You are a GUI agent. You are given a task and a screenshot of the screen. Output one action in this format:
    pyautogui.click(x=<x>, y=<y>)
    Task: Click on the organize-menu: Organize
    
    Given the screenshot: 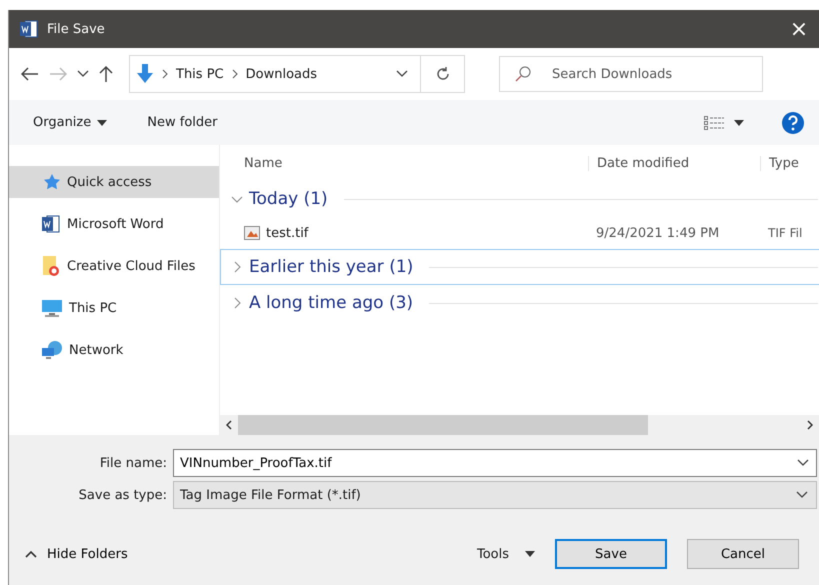 What is the action you would take?
    pyautogui.click(x=70, y=122)
    